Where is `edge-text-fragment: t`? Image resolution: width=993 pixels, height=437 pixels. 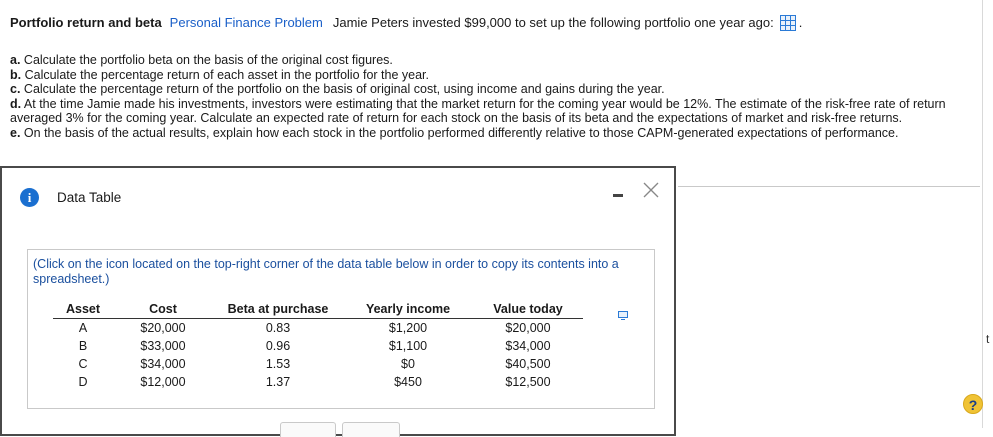
edge-text-fragment: t is located at coordinates (988, 339).